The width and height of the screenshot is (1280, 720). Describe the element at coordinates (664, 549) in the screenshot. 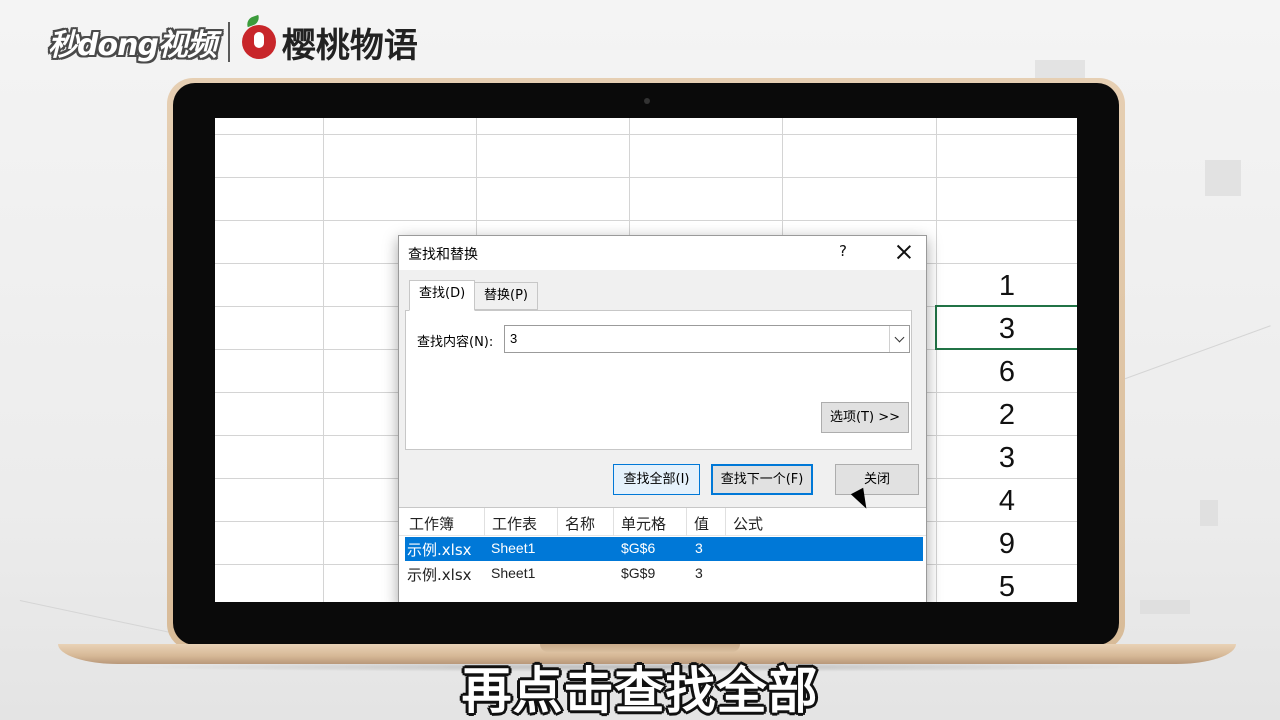

I see `result-row: 示例.xlsx Sheet1 $G$6 3` at that location.